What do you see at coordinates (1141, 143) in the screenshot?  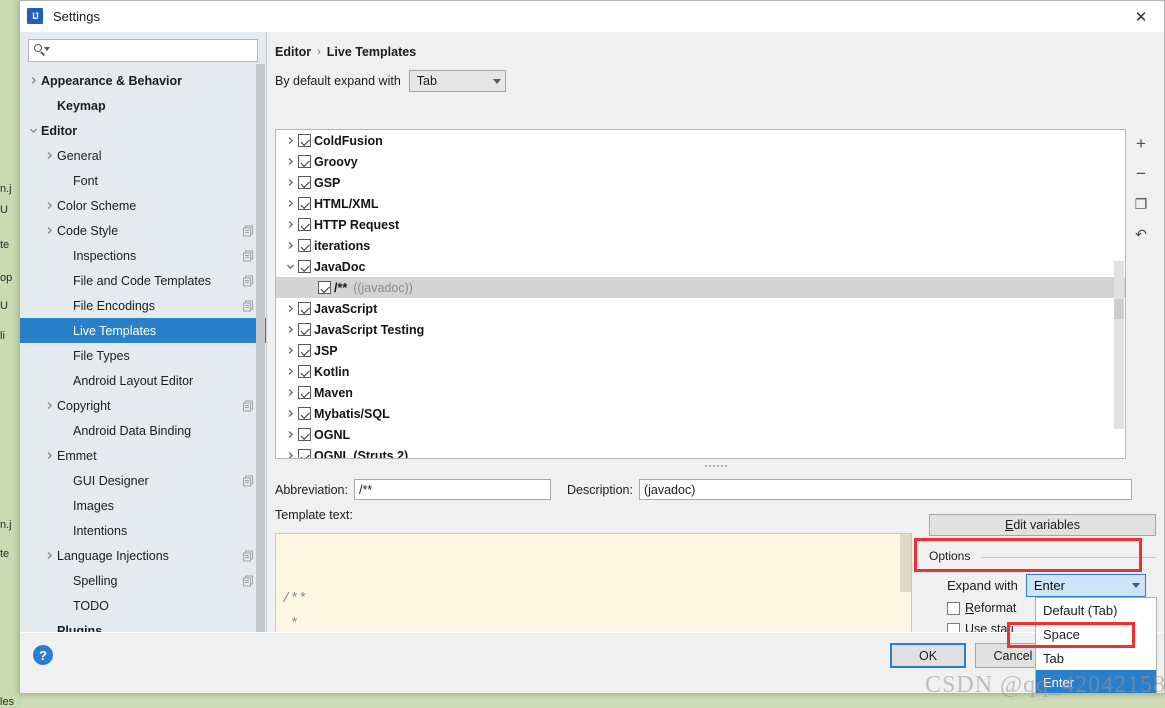 I see `plus-icon: +` at bounding box center [1141, 143].